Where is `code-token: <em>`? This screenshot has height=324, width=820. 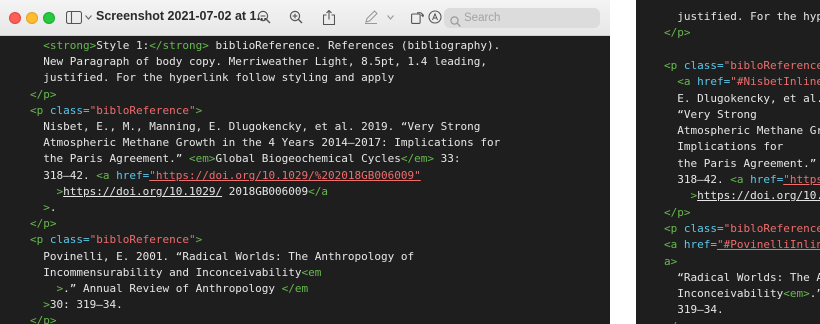
code-token: <em> is located at coordinates (796, 294).